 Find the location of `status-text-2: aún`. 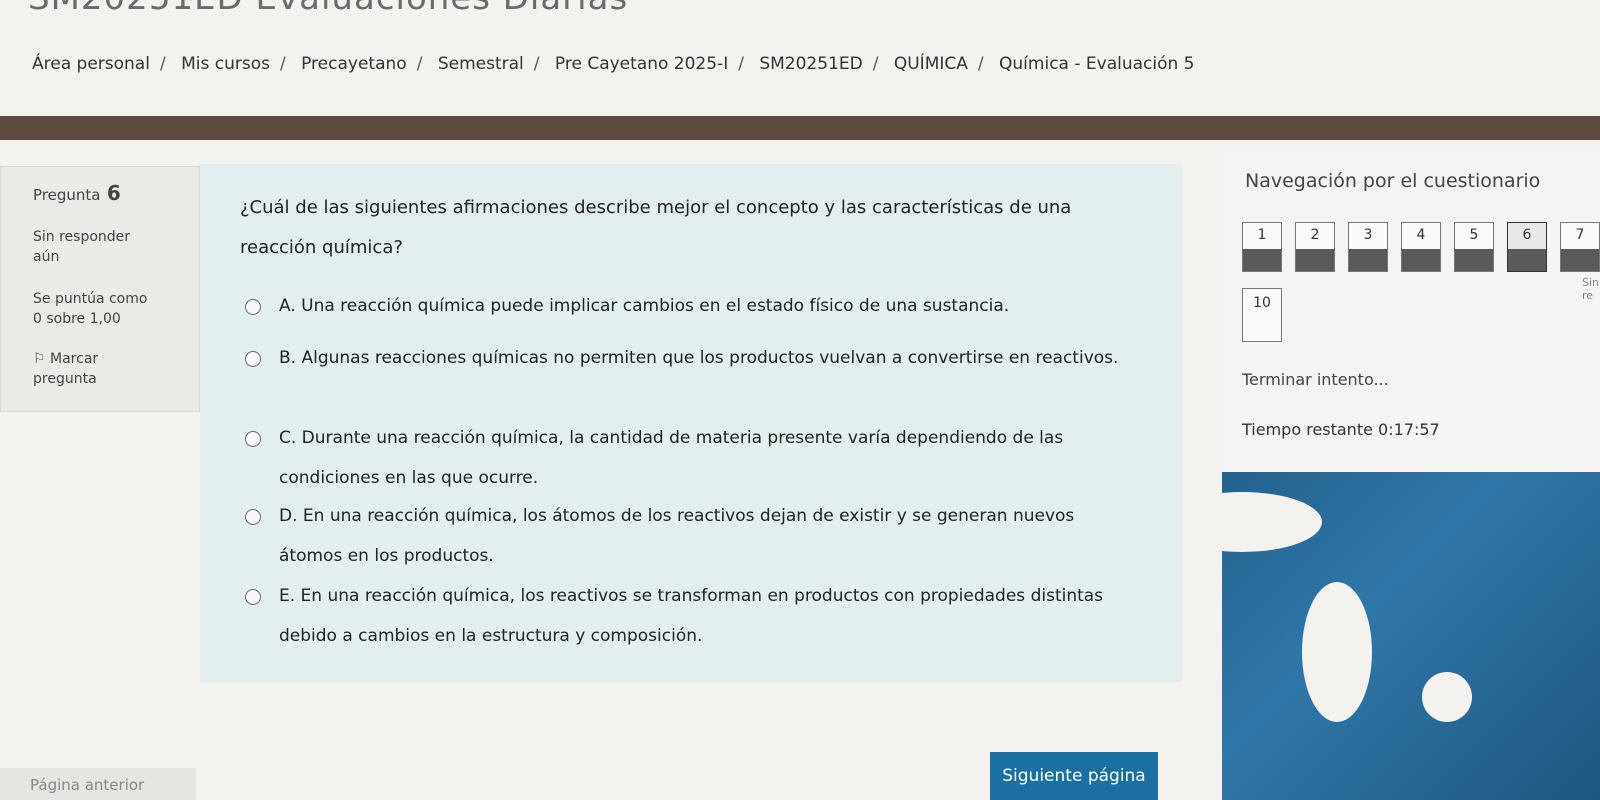

status-text-2: aún is located at coordinates (46, 257).